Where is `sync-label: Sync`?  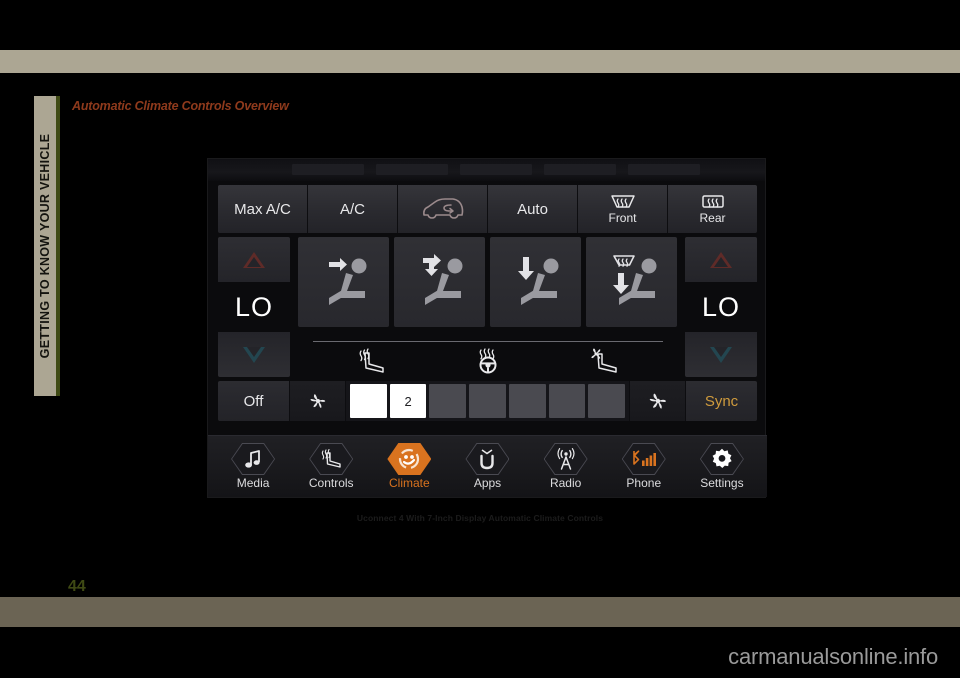 sync-label: Sync is located at coordinates (721, 401).